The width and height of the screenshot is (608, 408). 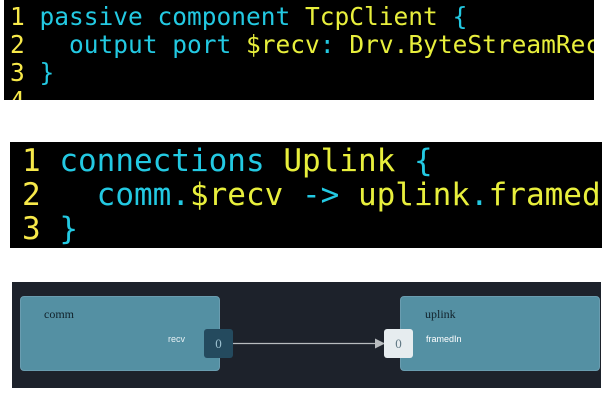 What do you see at coordinates (320, 195) in the screenshot?
I see `arrow-text: ->` at bounding box center [320, 195].